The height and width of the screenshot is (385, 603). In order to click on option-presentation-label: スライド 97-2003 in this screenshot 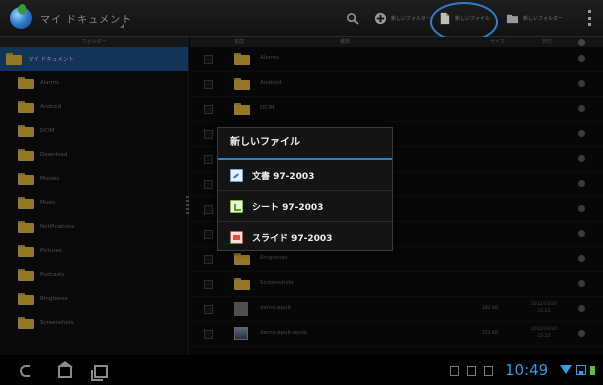, I will do `click(292, 238)`.